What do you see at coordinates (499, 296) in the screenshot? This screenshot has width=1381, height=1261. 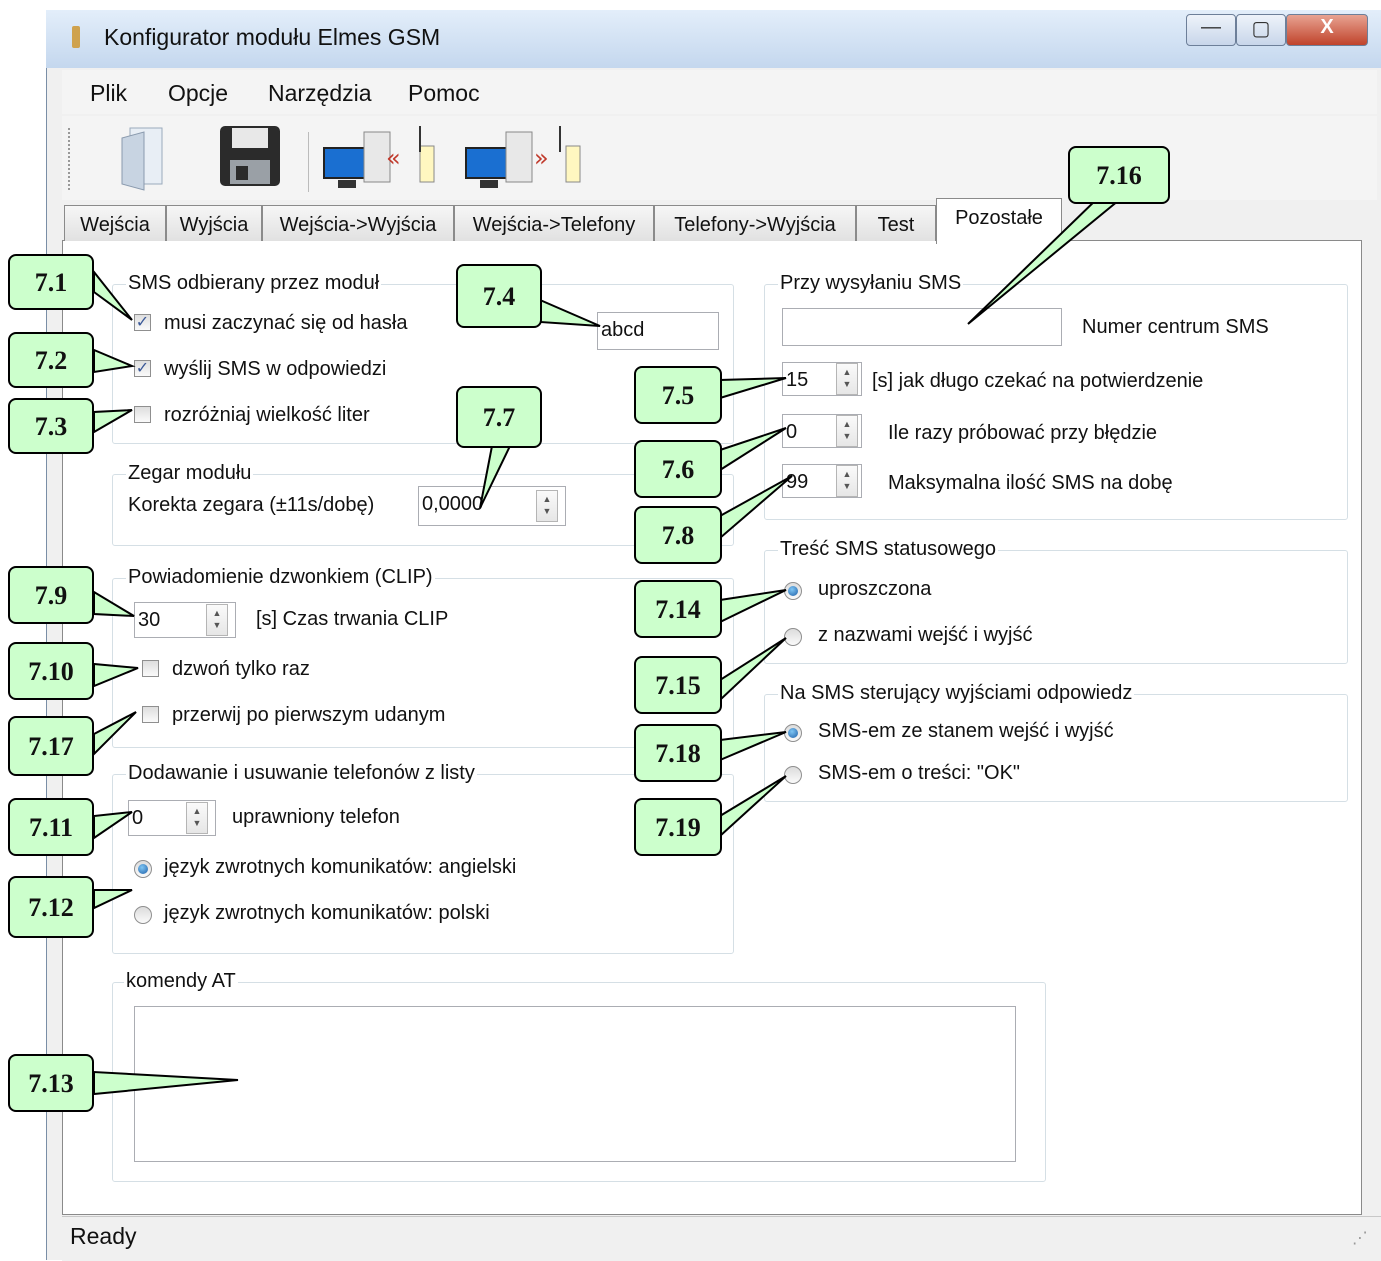 I see `callout-7-4: 7.4` at bounding box center [499, 296].